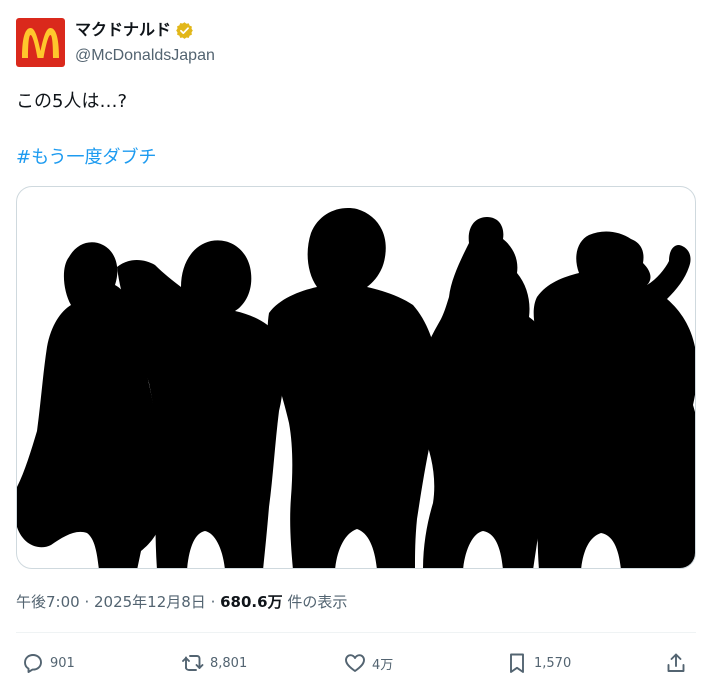  I want to click on view-count: 680.6万, so click(251, 602).